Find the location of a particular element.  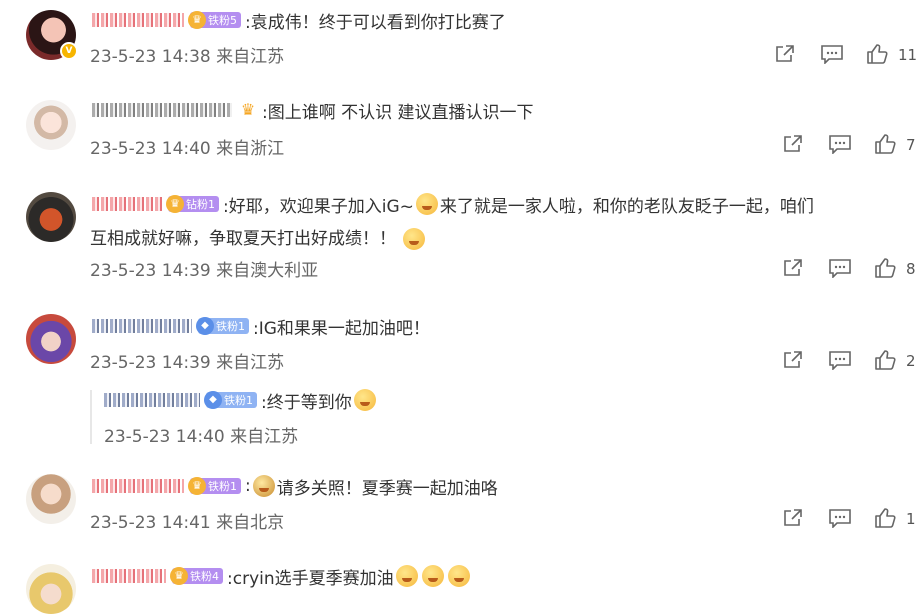

comment-text: :好耶，欢迎果子加入iG~ is located at coordinates (318, 206).